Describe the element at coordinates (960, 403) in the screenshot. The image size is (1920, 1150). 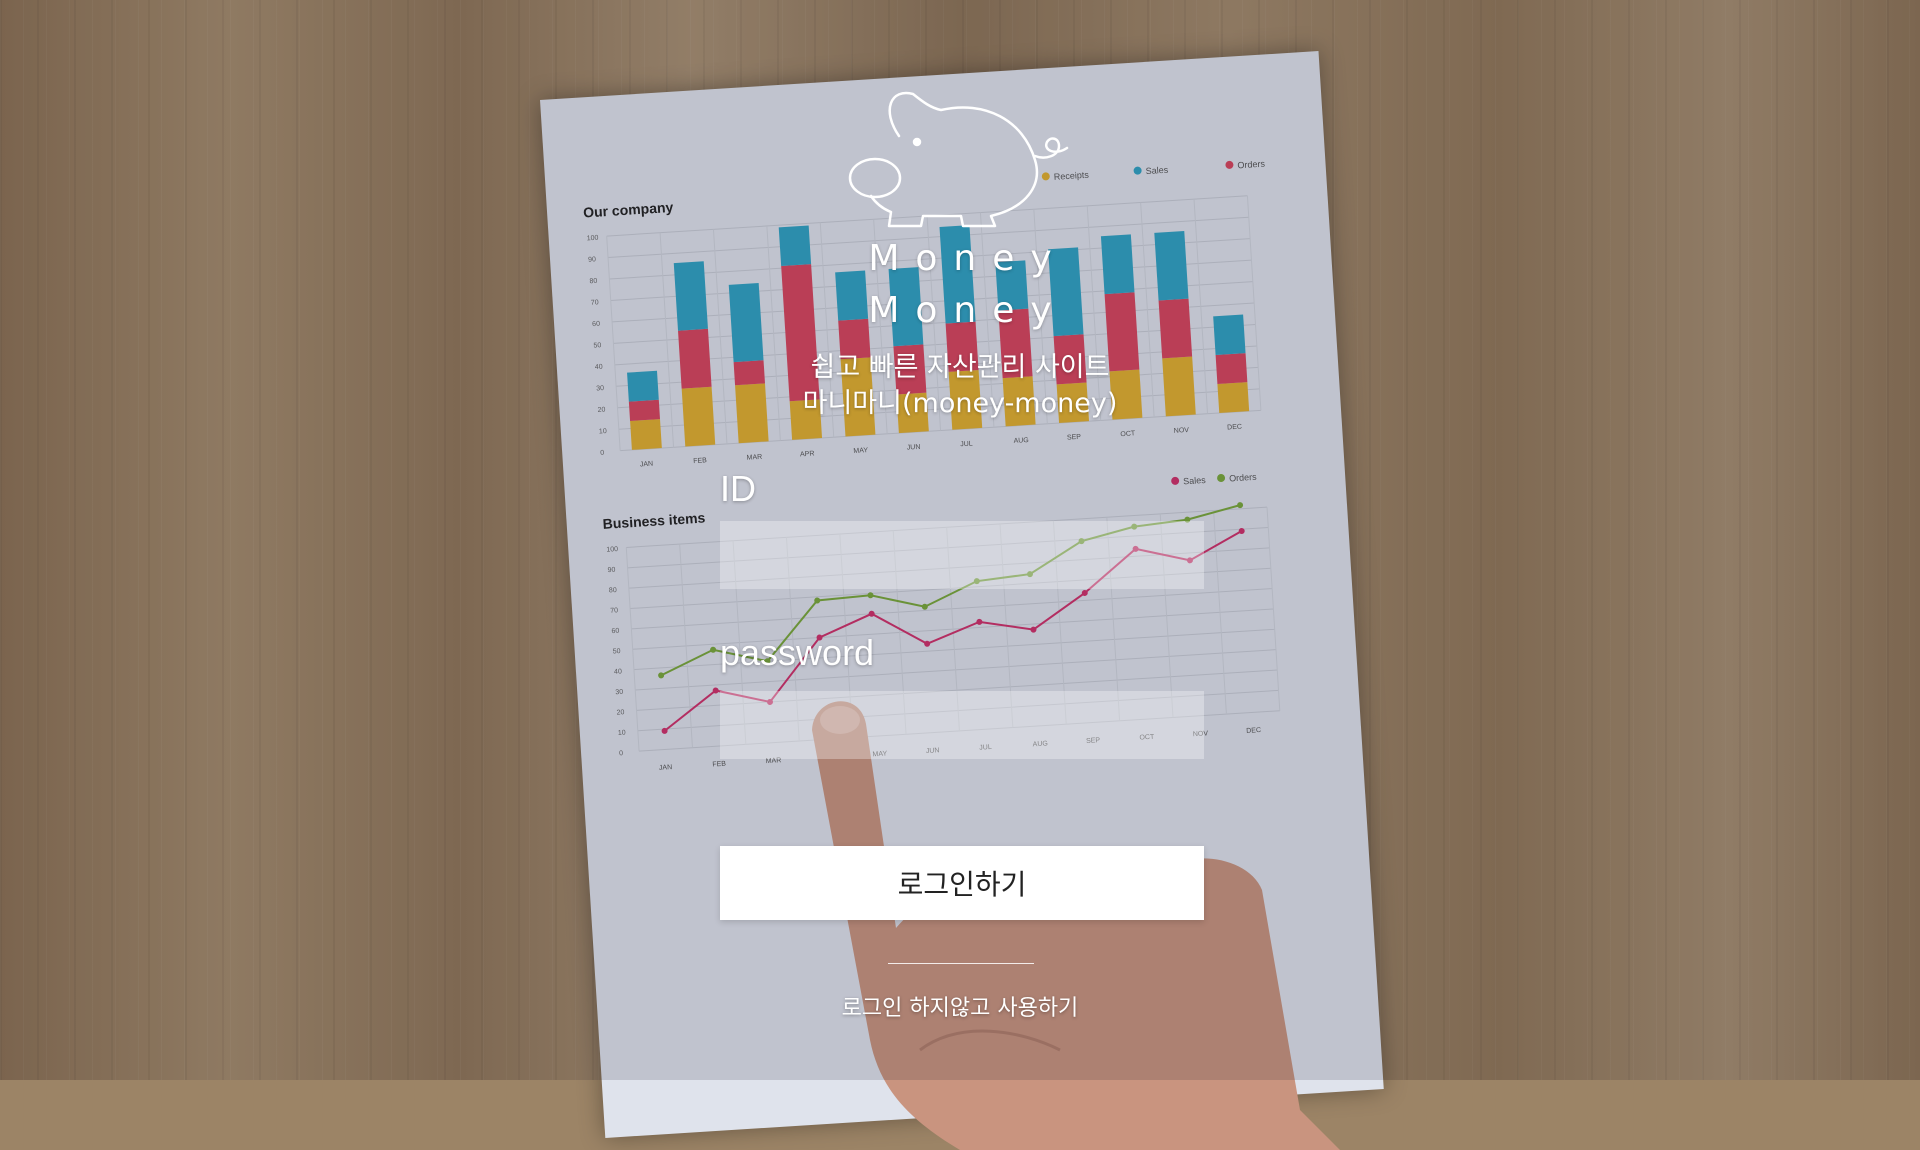
I see `tagline-line2: 마니마니(money-money)` at that location.